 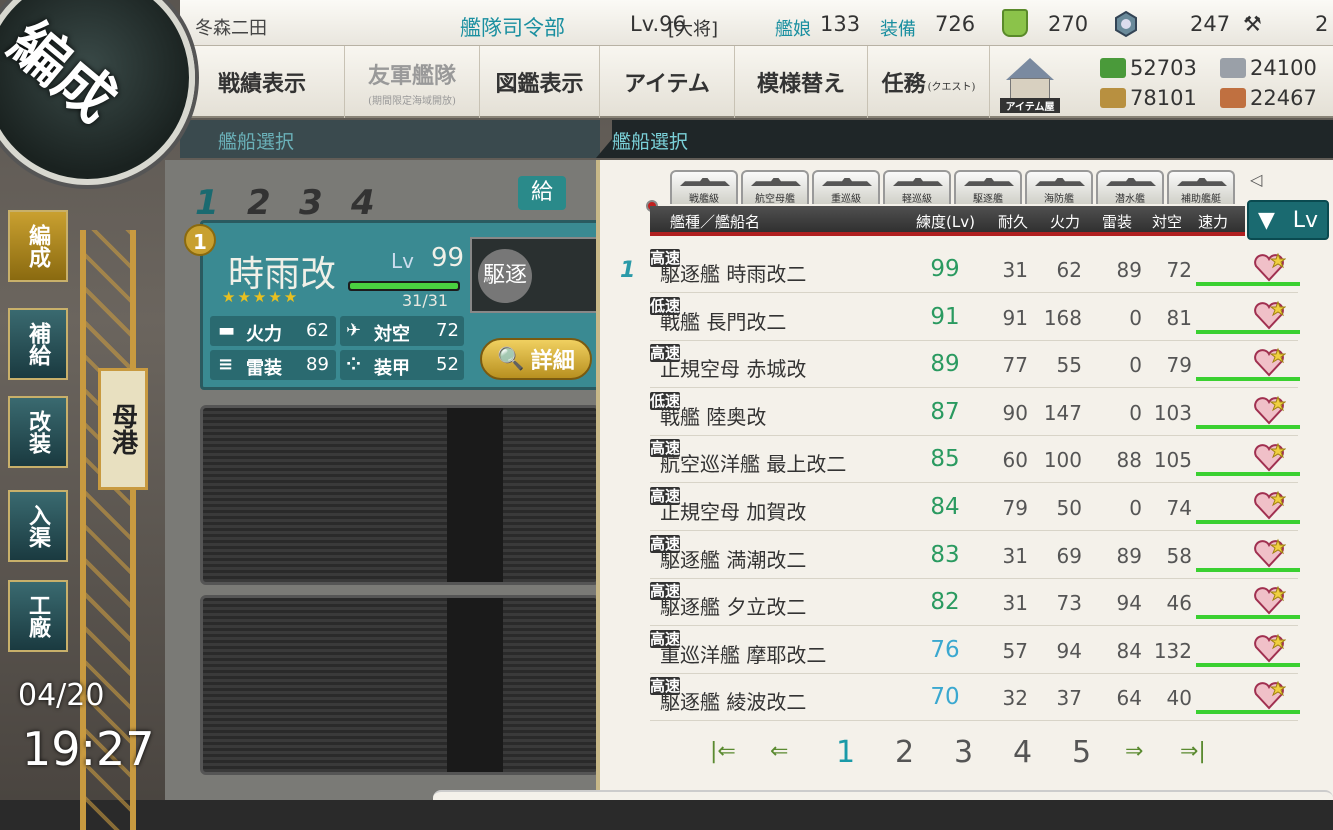 I want to click on ship-row: 正規空母 赤城改 89 77 55 0 79 高速, so click(x=975, y=365).